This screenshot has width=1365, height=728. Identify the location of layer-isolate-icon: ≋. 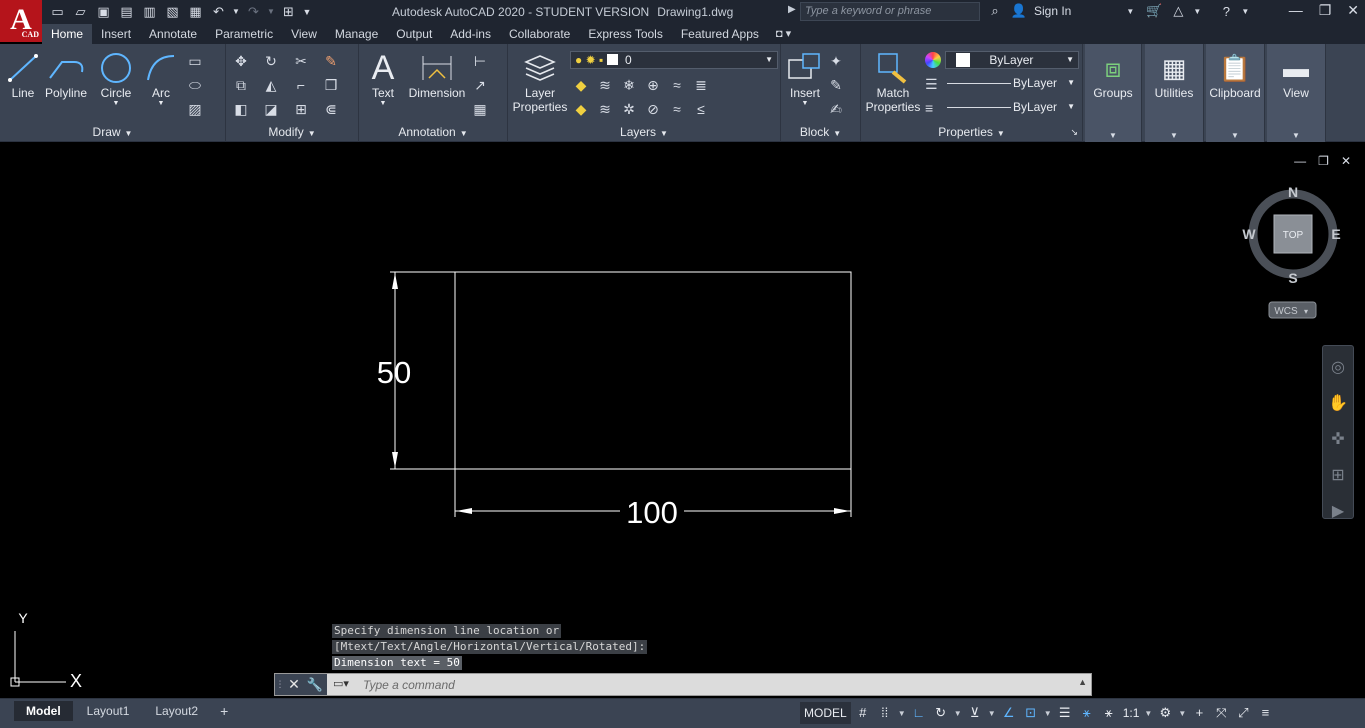
(605, 85).